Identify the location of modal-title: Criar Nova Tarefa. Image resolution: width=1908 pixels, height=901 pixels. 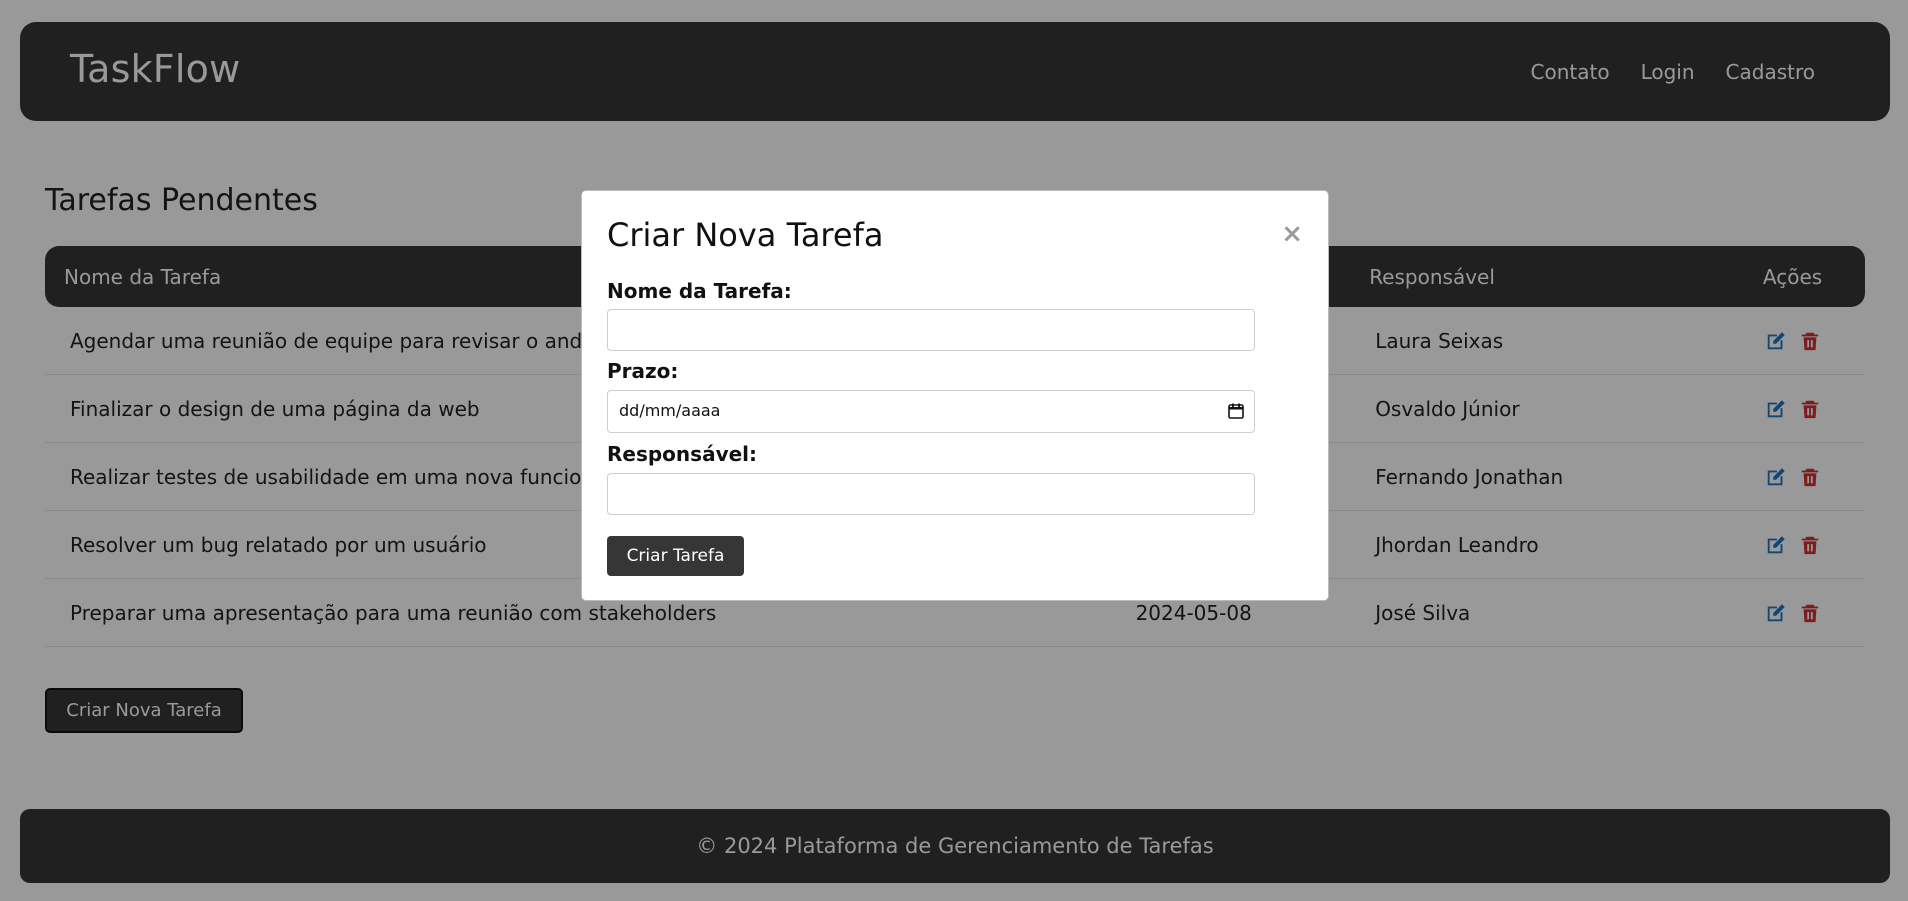
(745, 235).